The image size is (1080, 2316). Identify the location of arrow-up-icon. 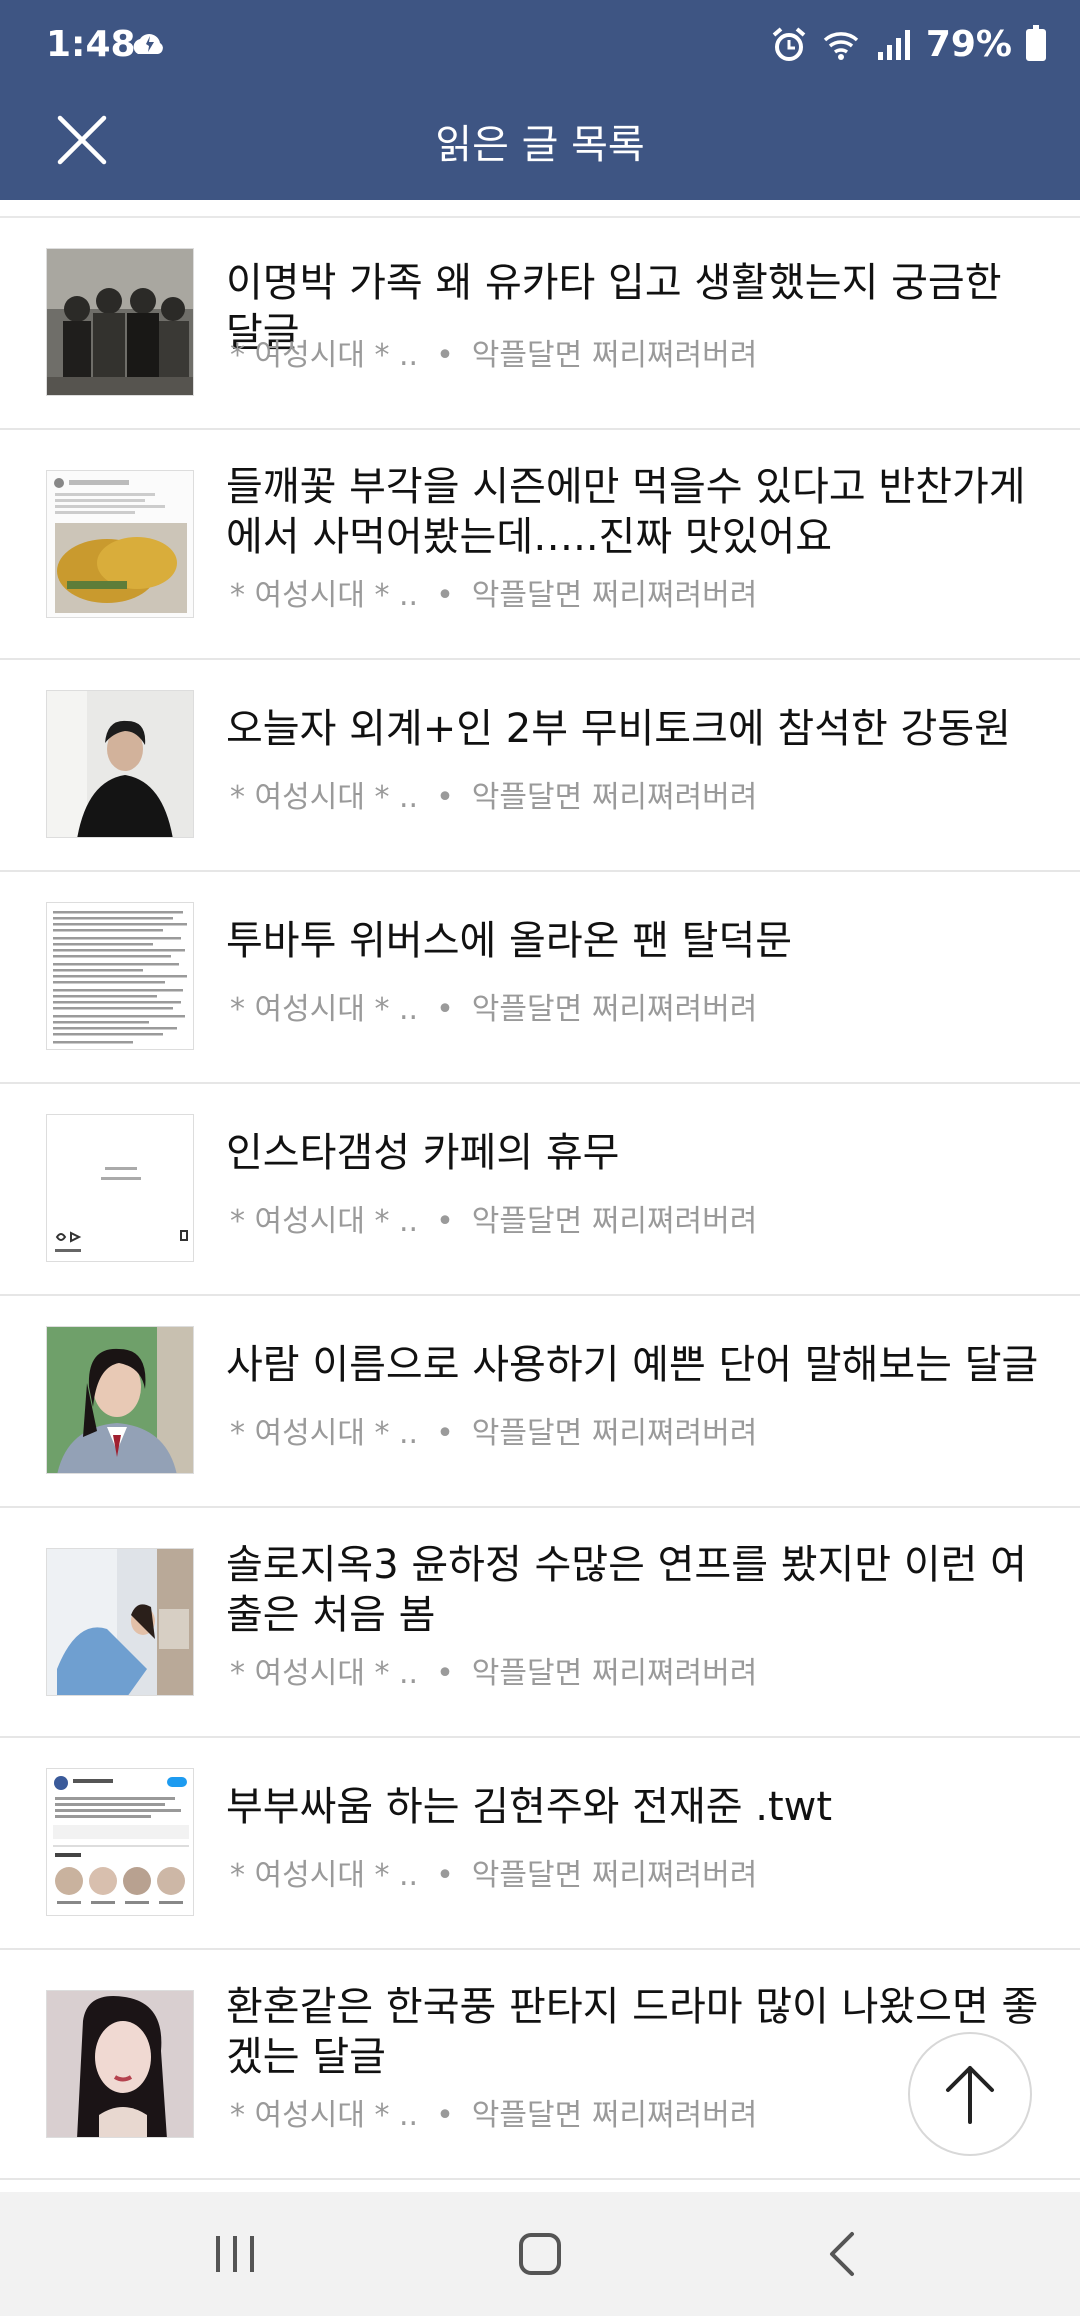
(970, 2095).